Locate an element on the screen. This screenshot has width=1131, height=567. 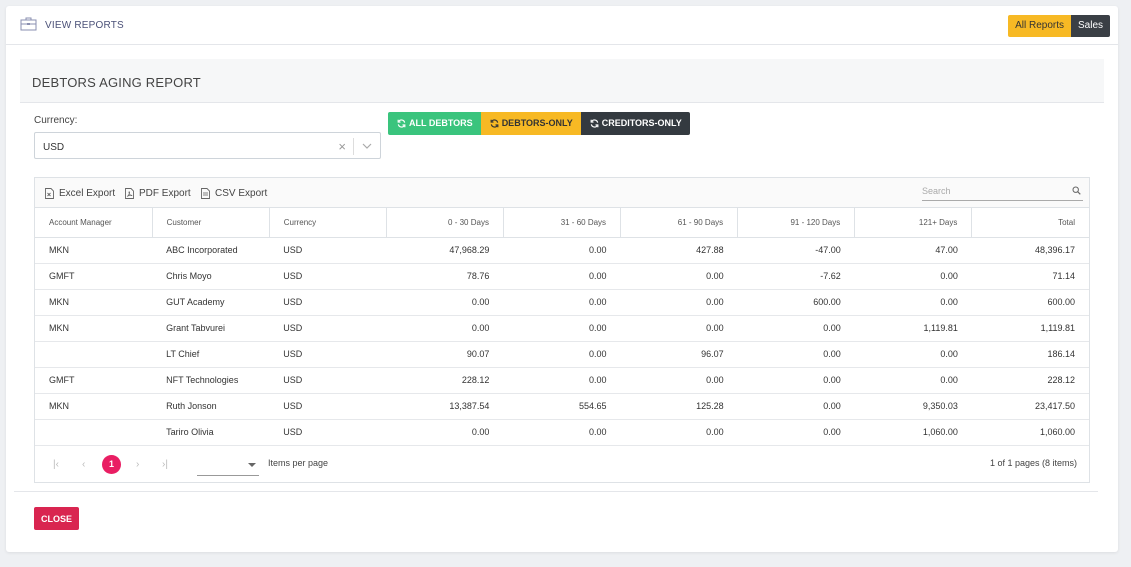
table-cell: ABC Incorporated is located at coordinates (211, 250).